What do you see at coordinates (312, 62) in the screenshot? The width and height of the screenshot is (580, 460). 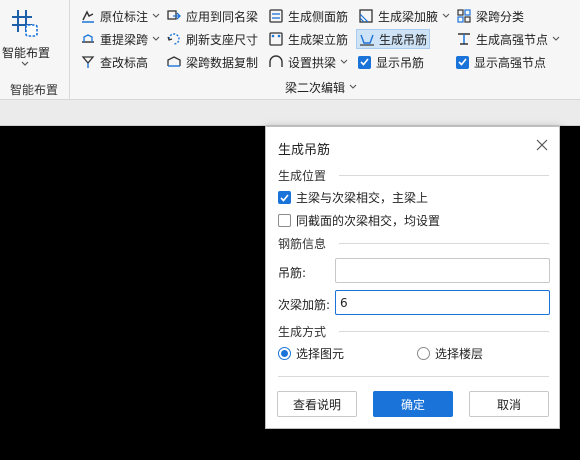 I see `set-arch-beam-label: 设置拱梁` at bounding box center [312, 62].